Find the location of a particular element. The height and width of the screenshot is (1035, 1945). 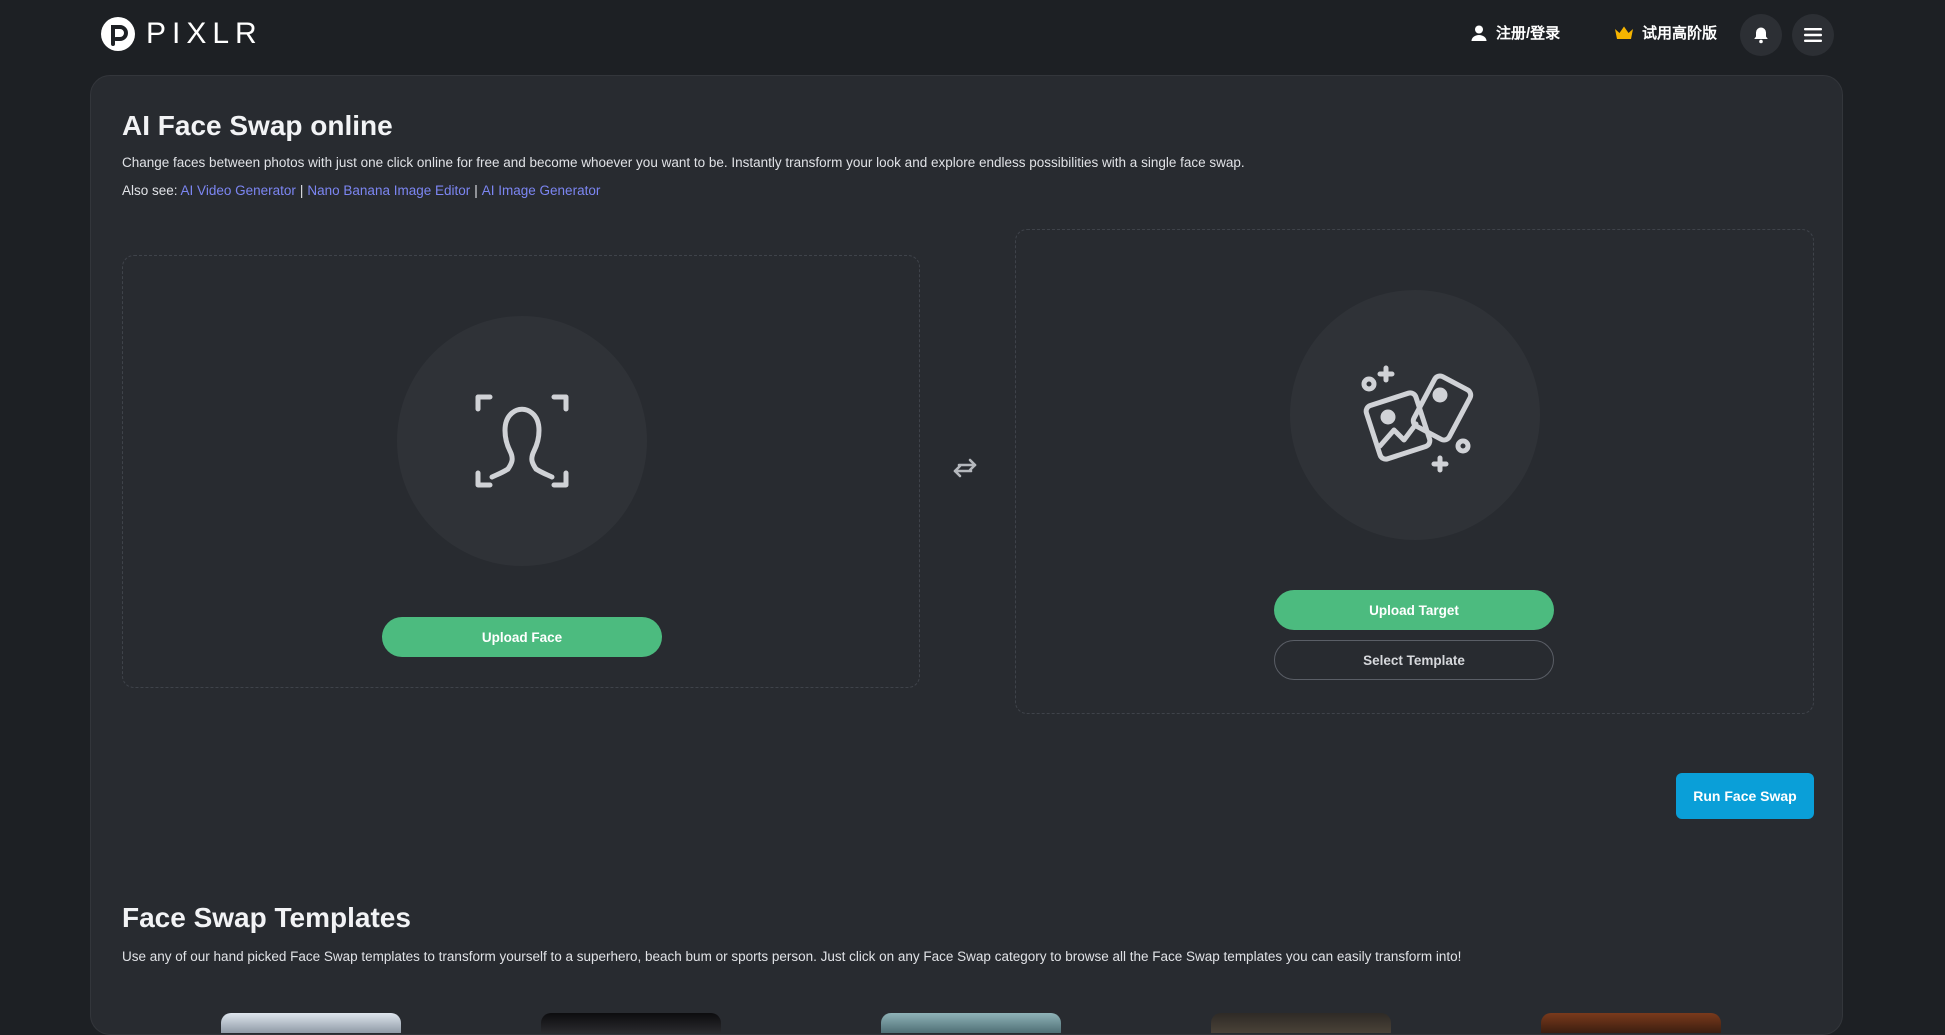

login-signup-link: 注册/登录 is located at coordinates (1515, 32).